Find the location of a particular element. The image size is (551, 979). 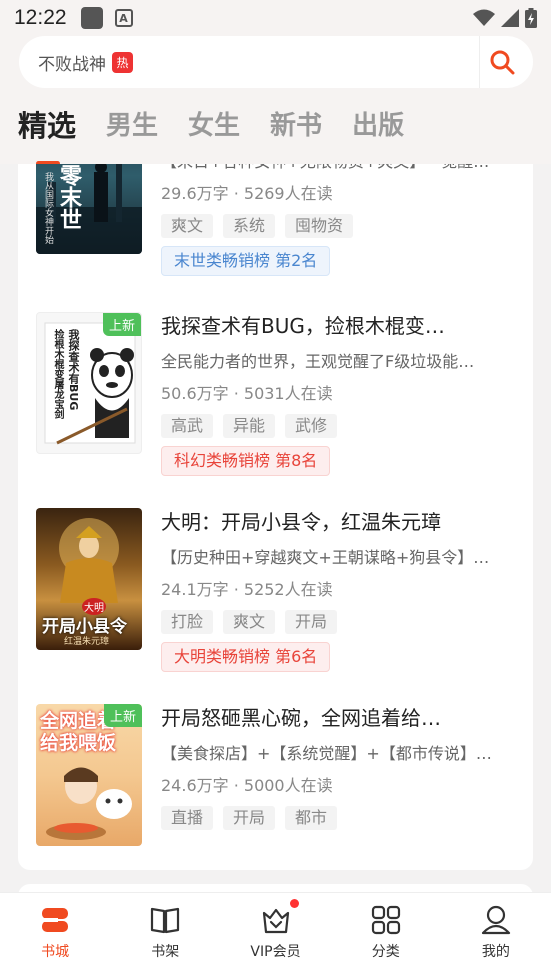

nav-label: 书架 is located at coordinates (165, 952).